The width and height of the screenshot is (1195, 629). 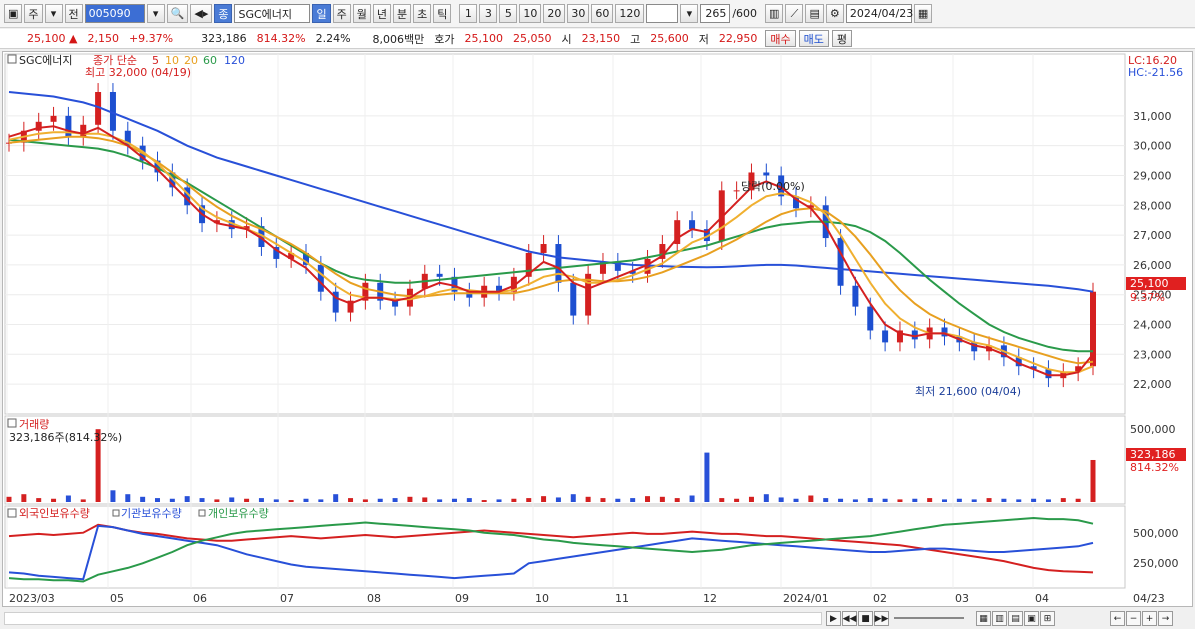 I want to click on code-dropdown-icon: ▾, so click(x=155, y=13).